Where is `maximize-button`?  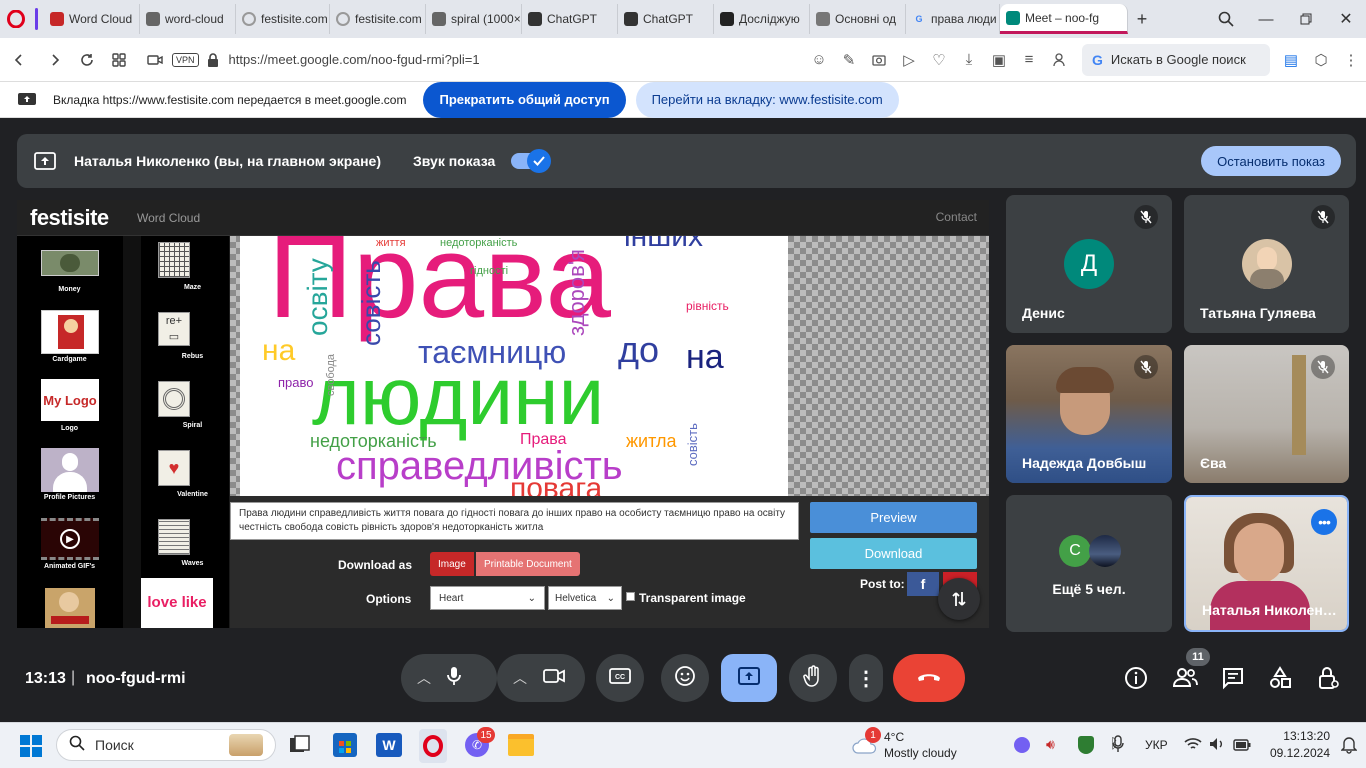 maximize-button is located at coordinates (1306, 19).